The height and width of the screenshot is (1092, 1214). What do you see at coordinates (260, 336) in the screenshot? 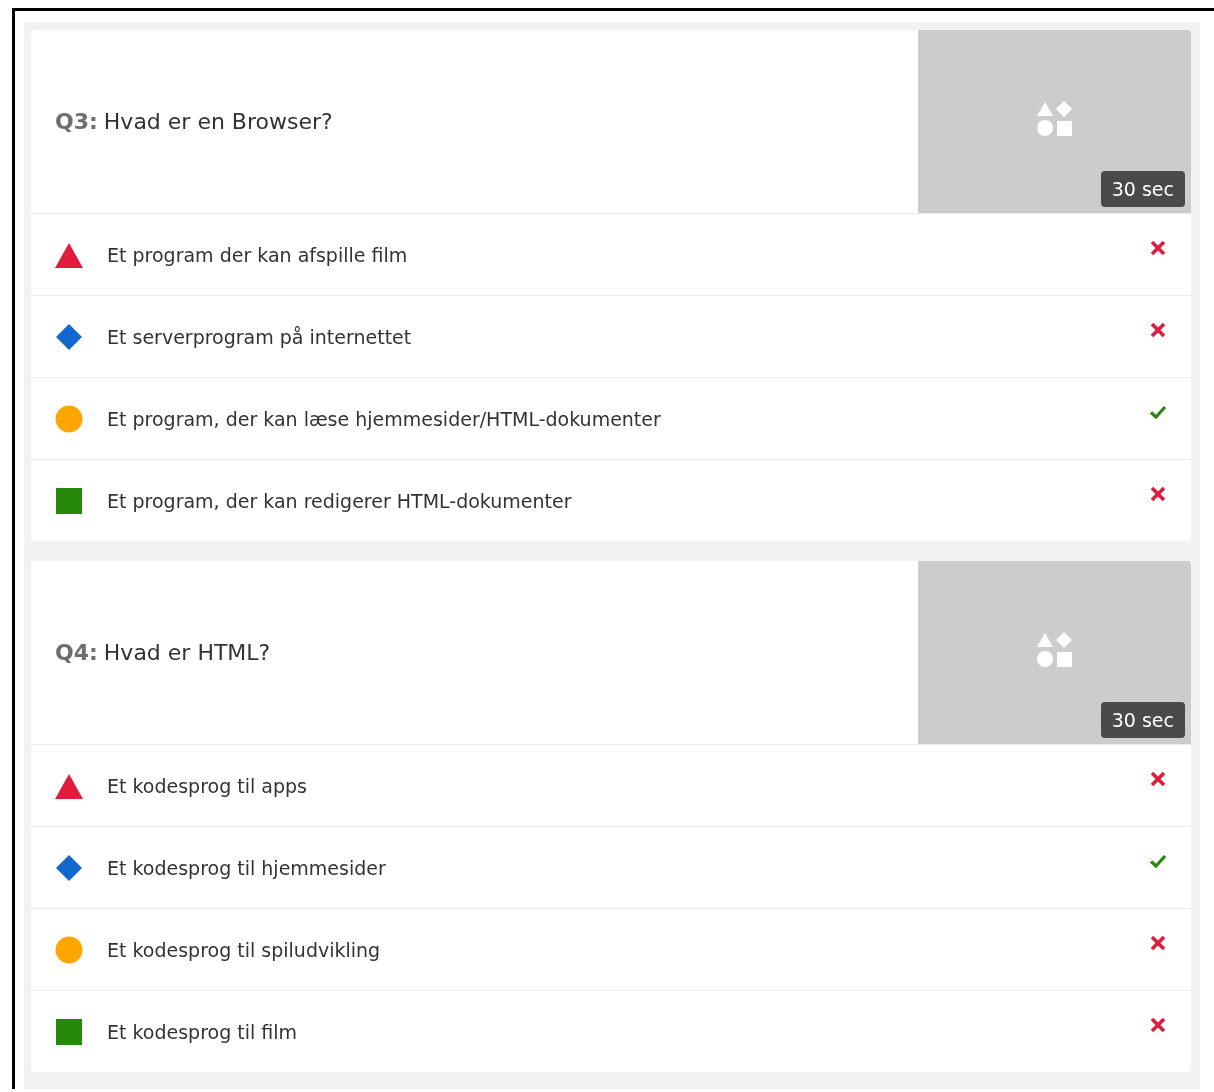
I see `answer-text: Et serverprogram på internettet` at bounding box center [260, 336].